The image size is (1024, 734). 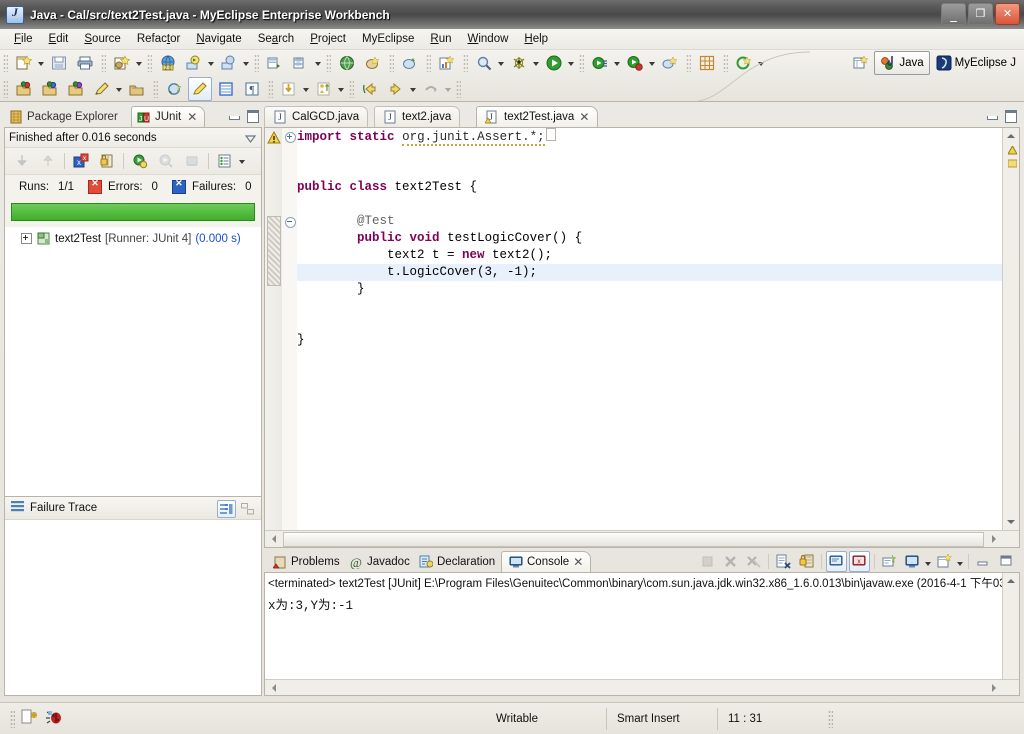 I want to click on new-wizard-icon-dropdown-arrow, so click(x=41, y=63).